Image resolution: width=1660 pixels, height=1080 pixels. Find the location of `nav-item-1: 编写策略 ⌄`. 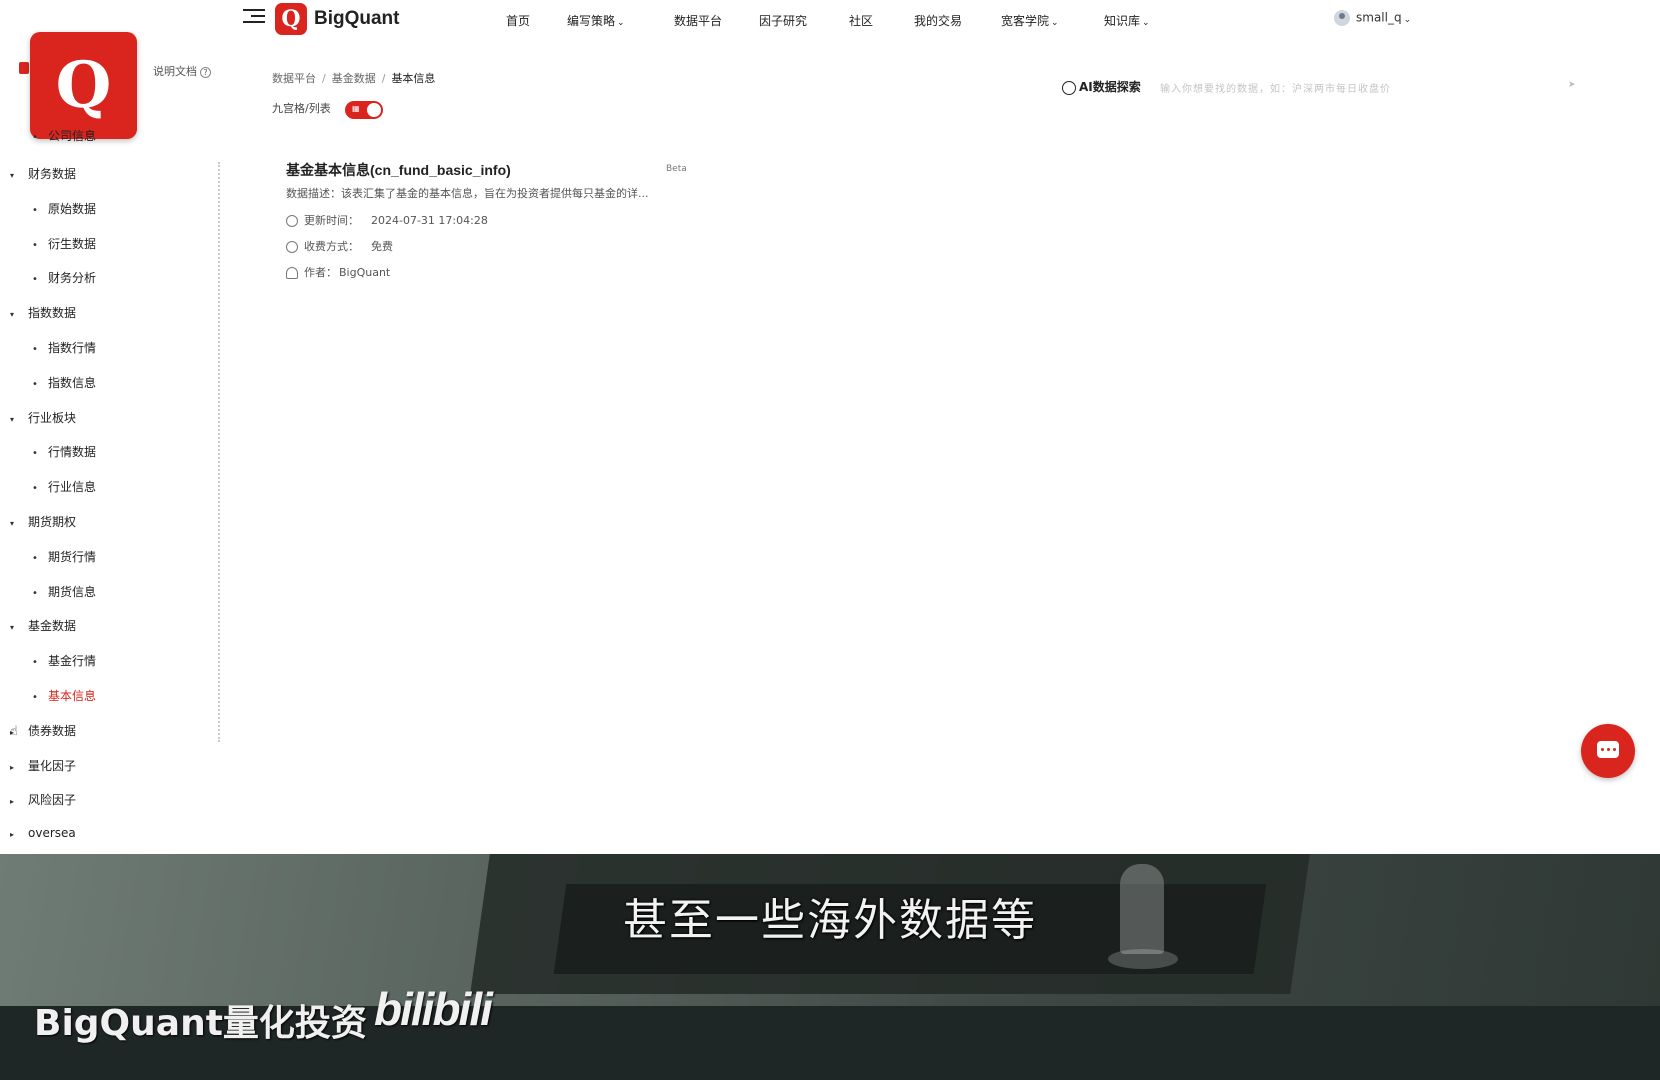

nav-item-1: 编写策略 ⌄ is located at coordinates (596, 20).